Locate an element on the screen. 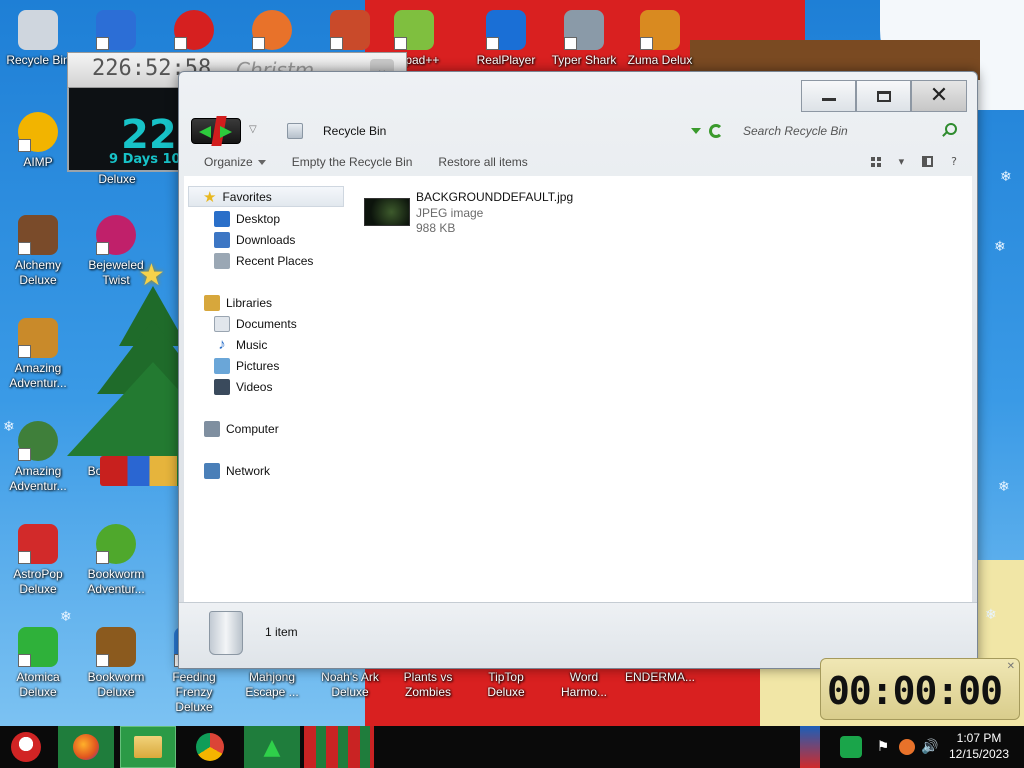 The image size is (1024, 768). recent-pages-dropdown: ▽ is located at coordinates (253, 129).